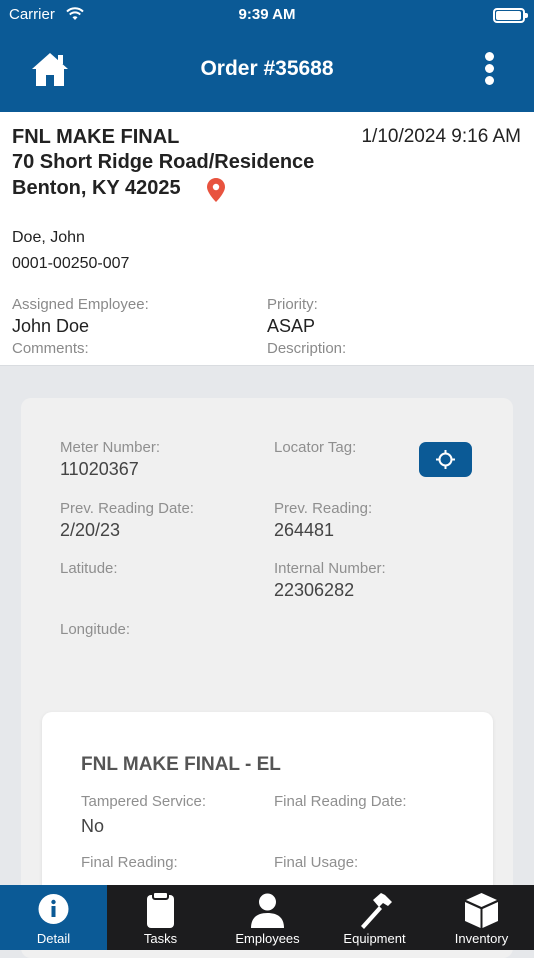 Image resolution: width=534 pixels, height=958 pixels. I want to click on assigned-employee-value: John Doe, so click(51, 326).